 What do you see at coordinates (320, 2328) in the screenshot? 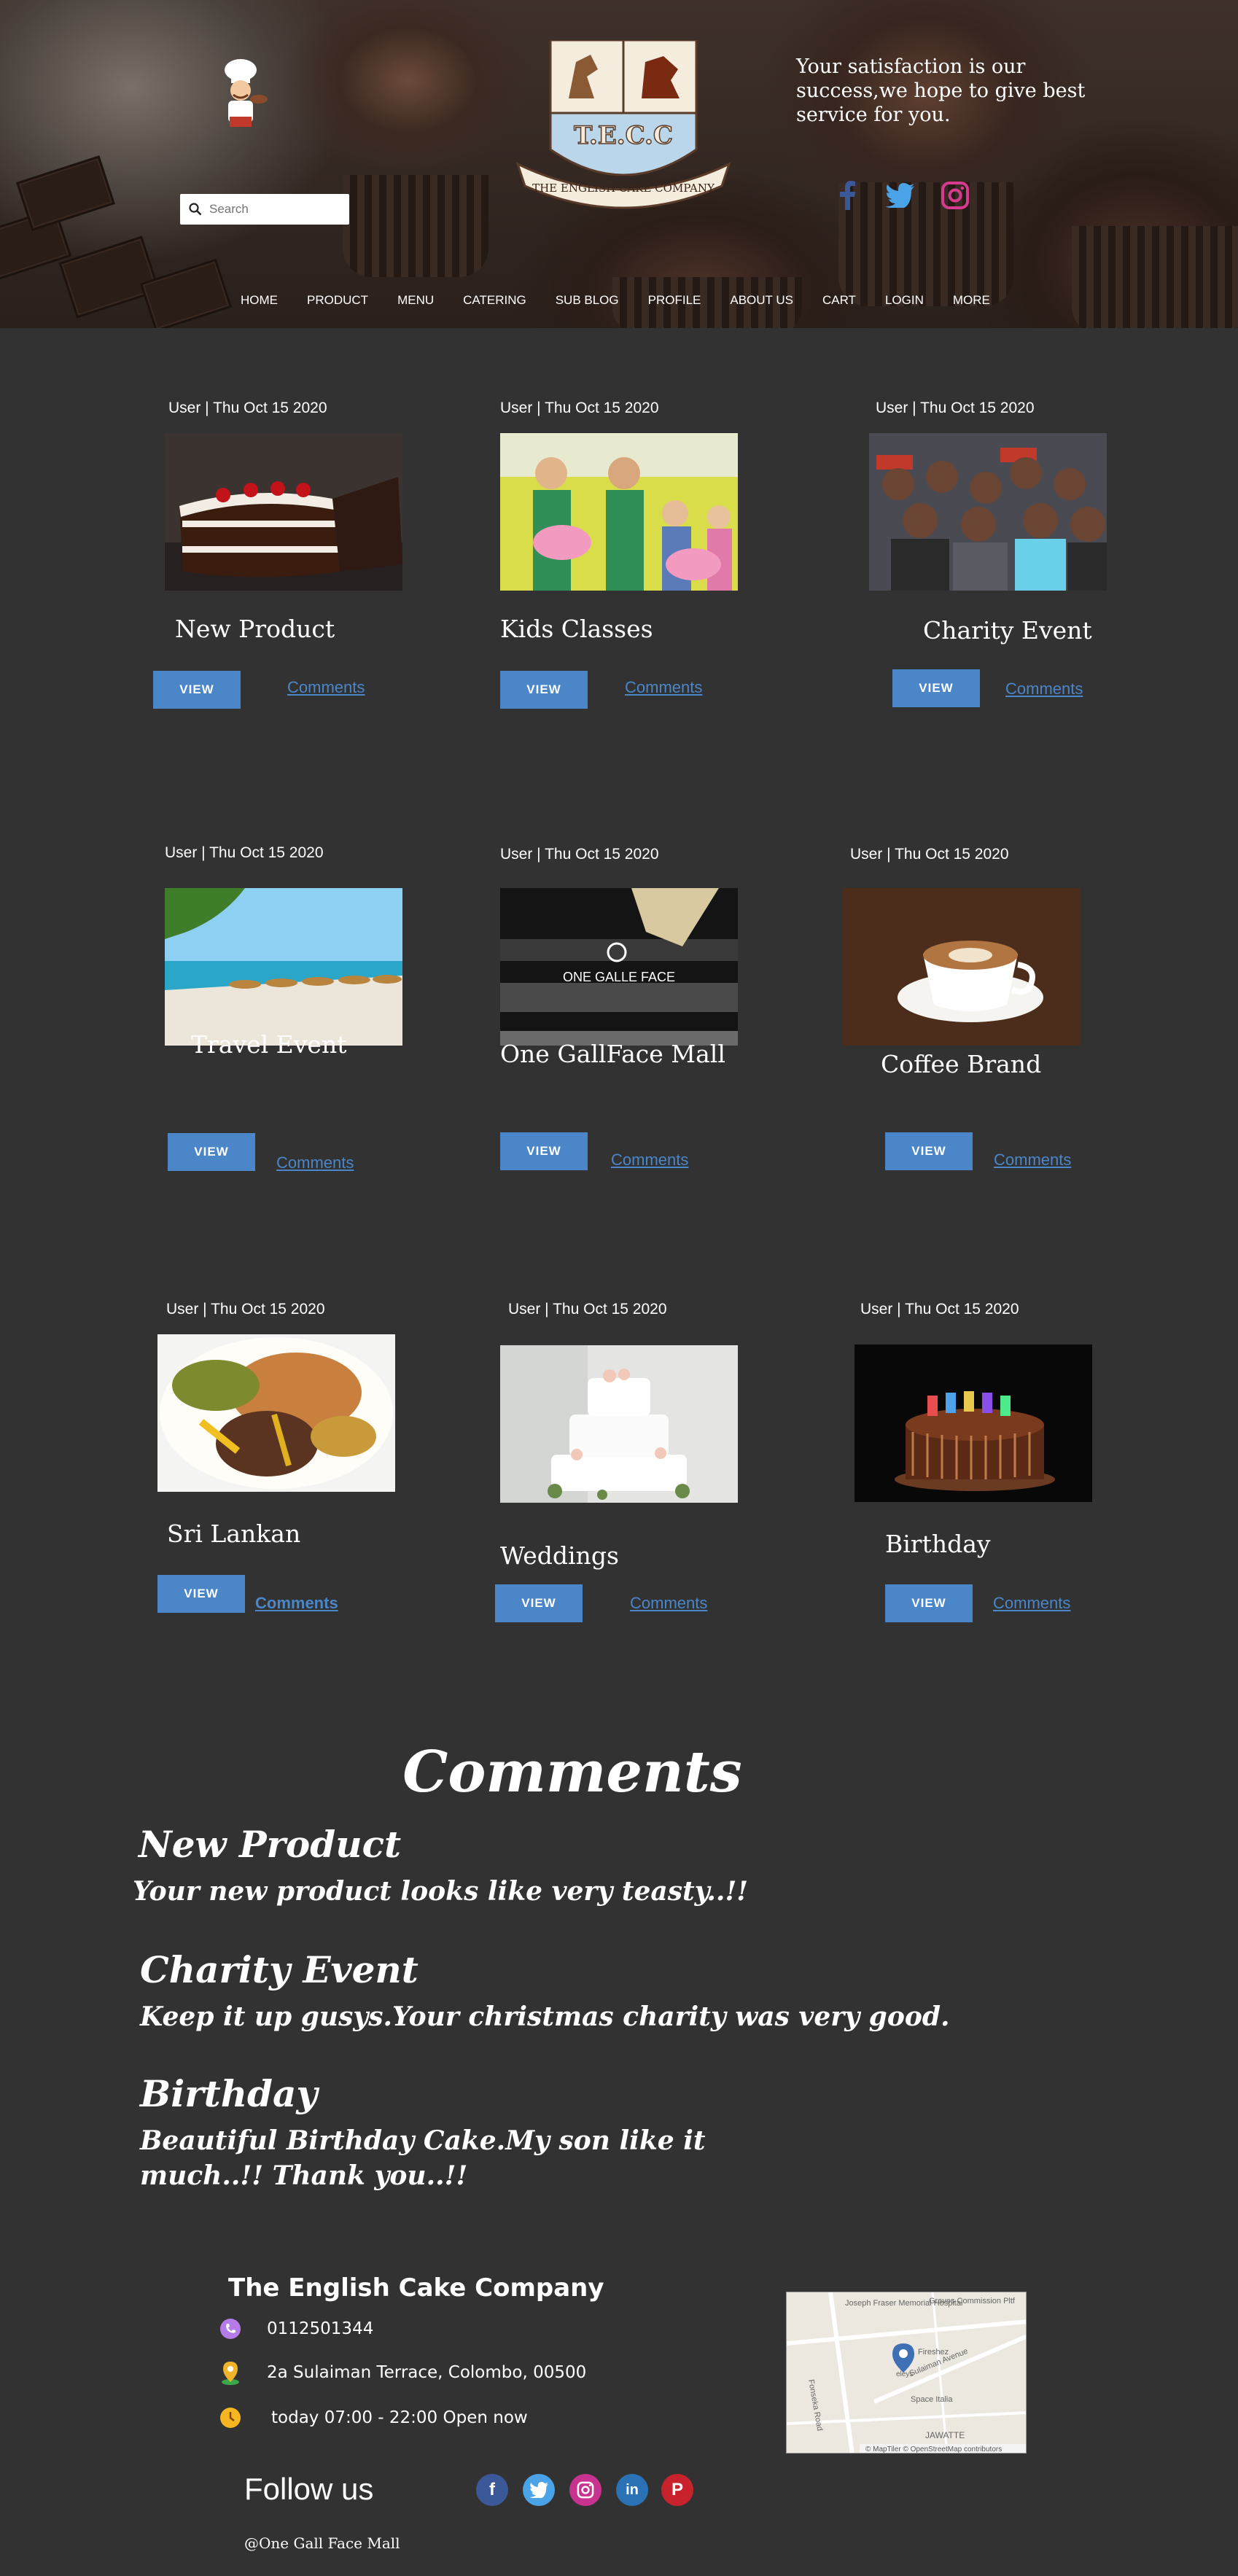
I see `phone-number: 0112501344` at bounding box center [320, 2328].